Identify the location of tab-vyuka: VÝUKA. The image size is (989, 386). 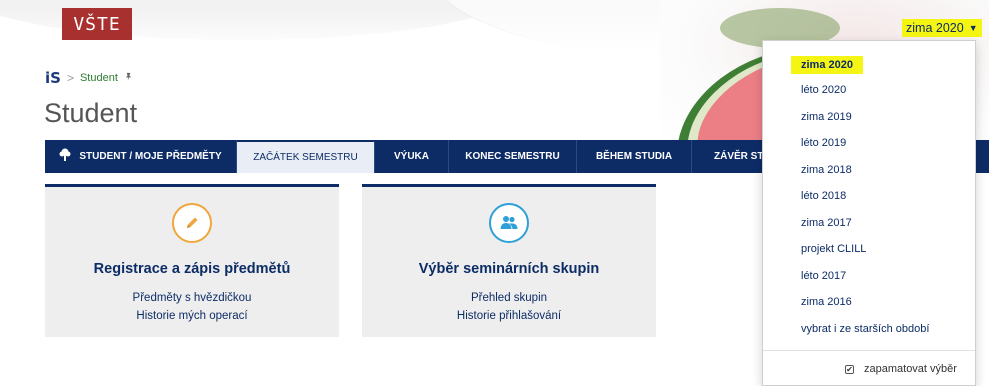
(412, 156).